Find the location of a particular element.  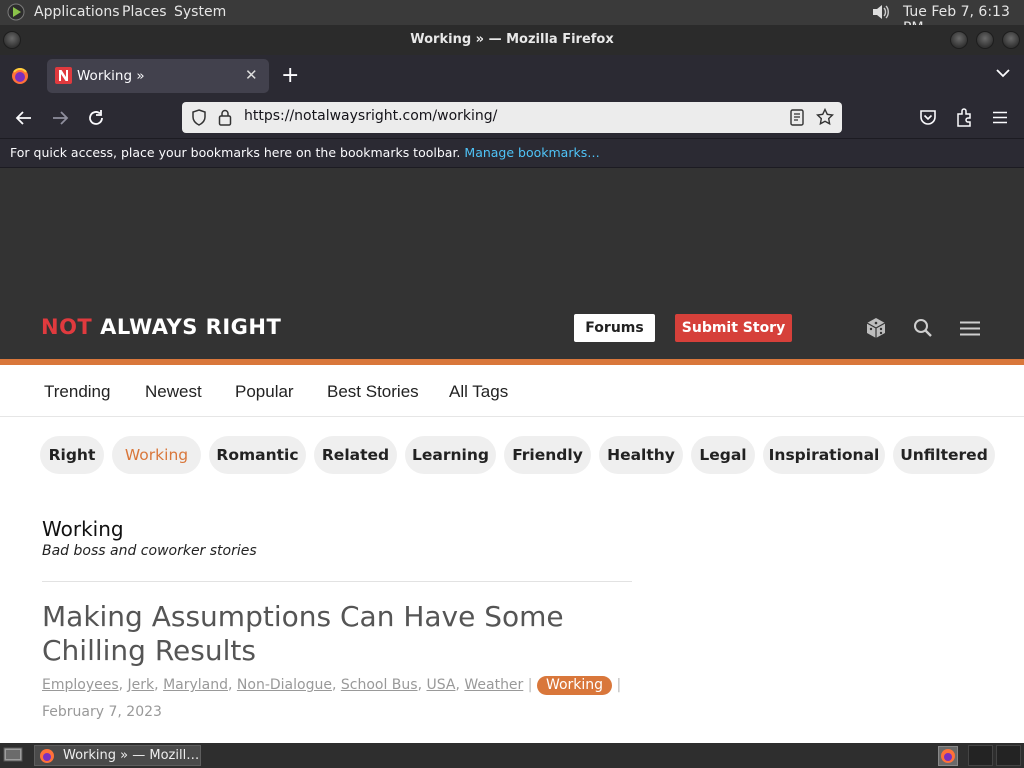

url-bar: https://notalwaysright.com/working/ is located at coordinates (512, 117).